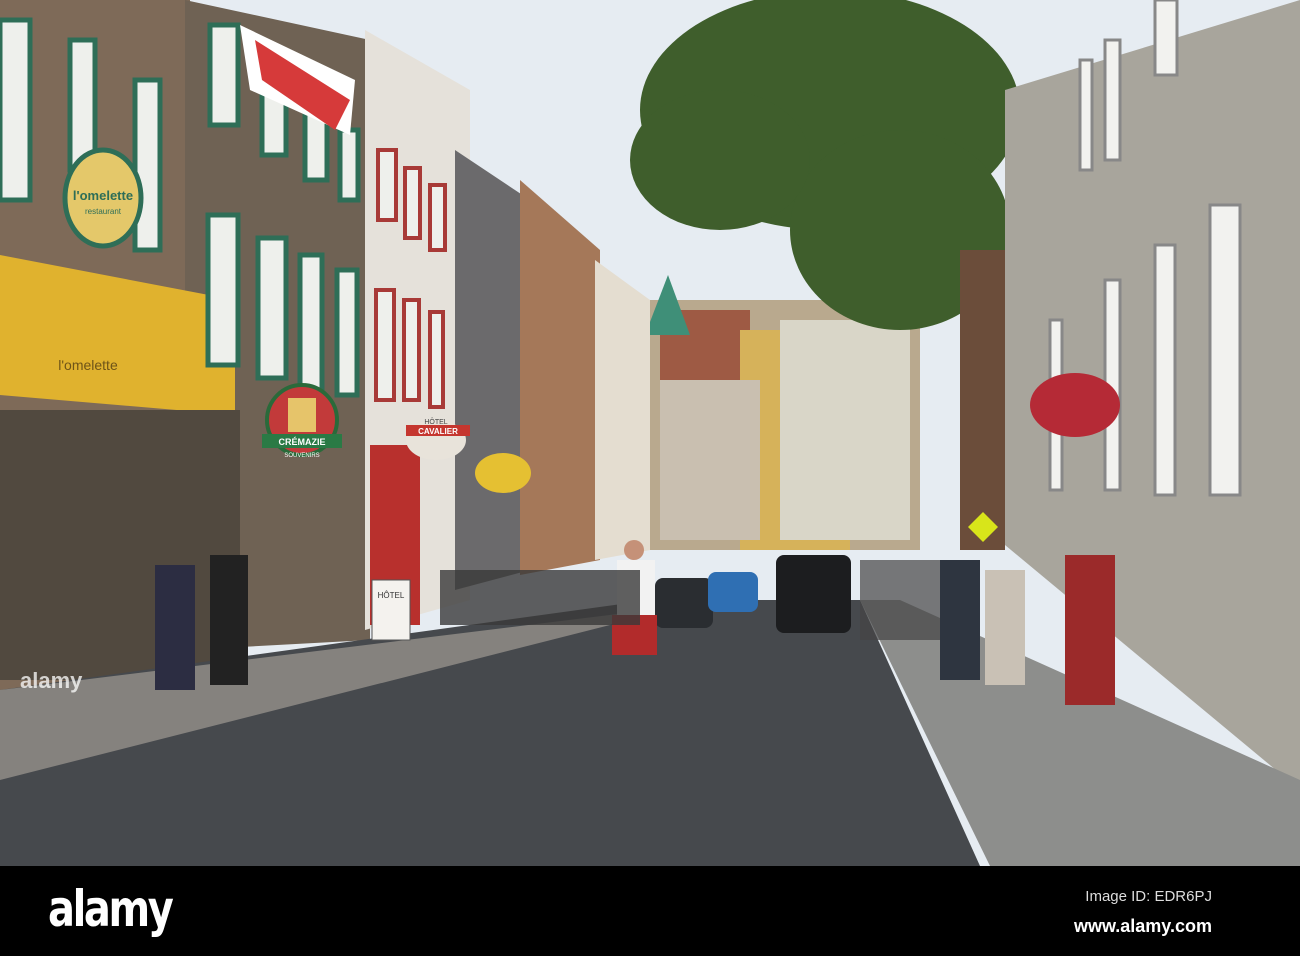 The image size is (1300, 956). I want to click on cremazie-name: CRÉMAZIE, so click(302, 442).